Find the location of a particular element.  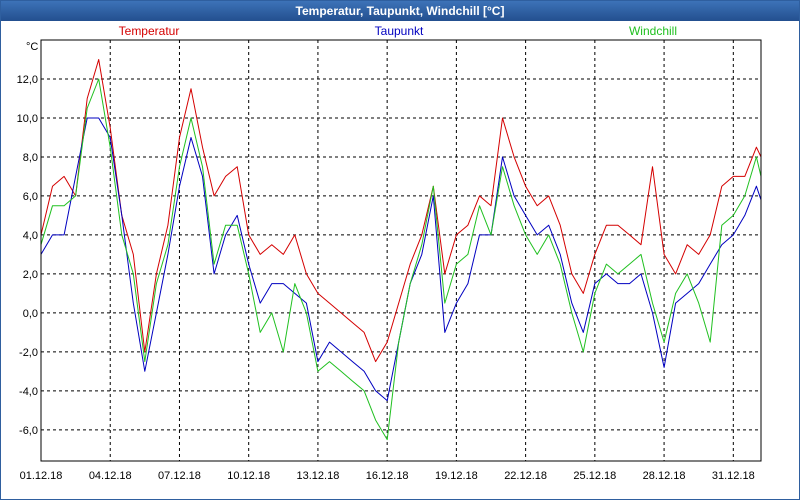

x-tick-label: 16.12.18 is located at coordinates (387, 476).